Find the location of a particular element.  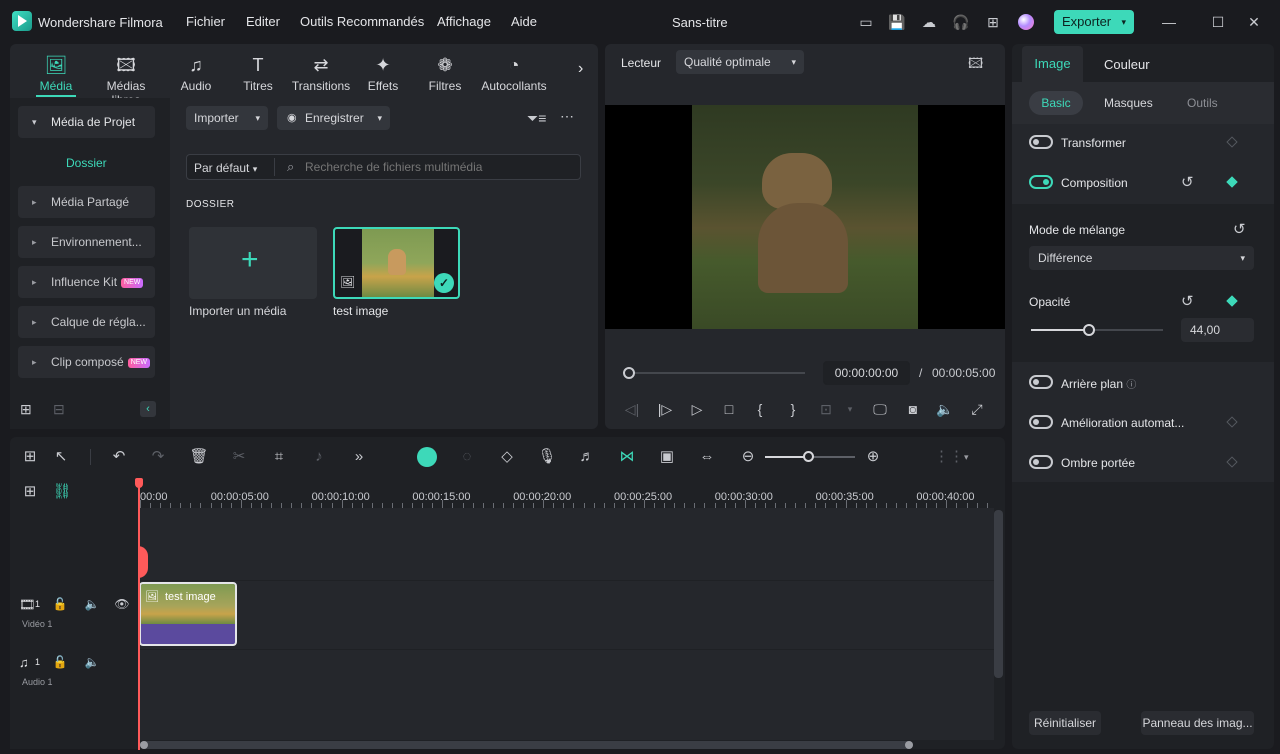

sort-dropdown: Par défaut ▾ is located at coordinates (225, 168).